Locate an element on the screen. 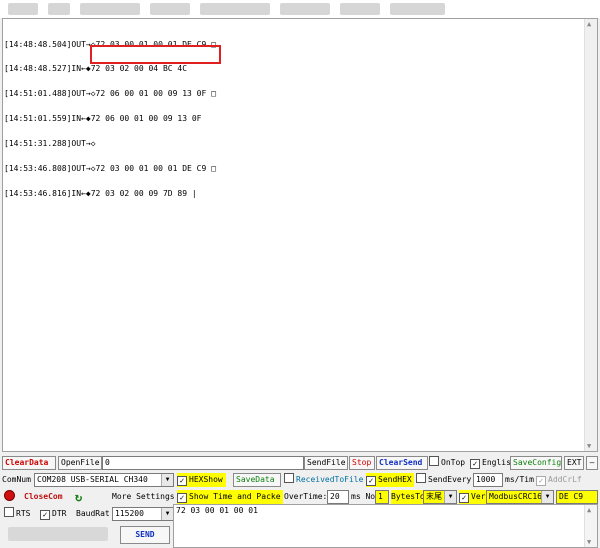  show-time-label: Show Time and Packe is located at coordinates (235, 496).